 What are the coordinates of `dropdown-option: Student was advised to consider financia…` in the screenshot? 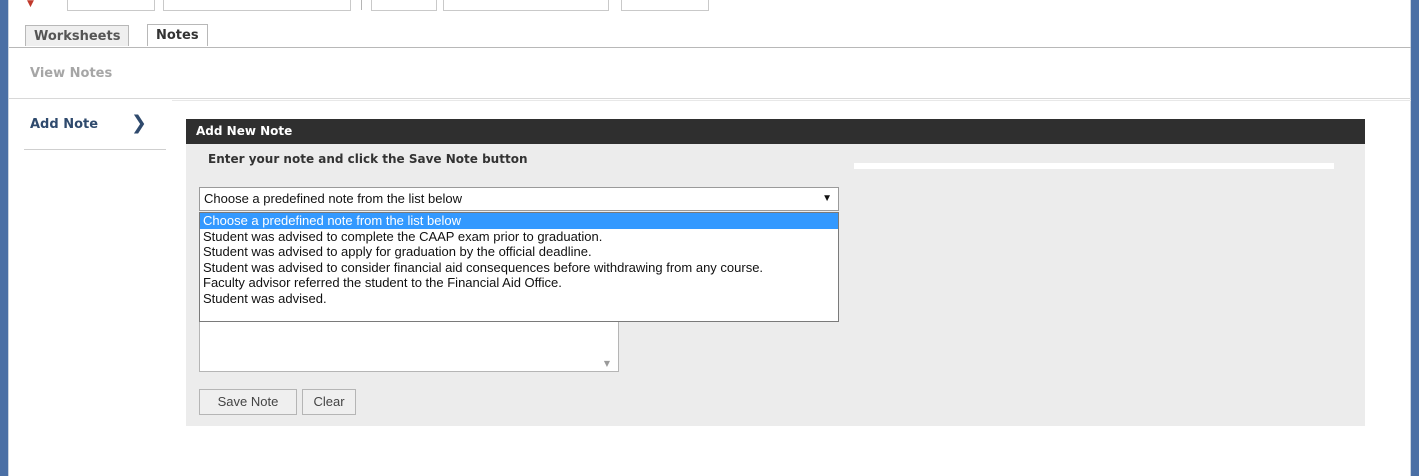 It's located at (519, 268).